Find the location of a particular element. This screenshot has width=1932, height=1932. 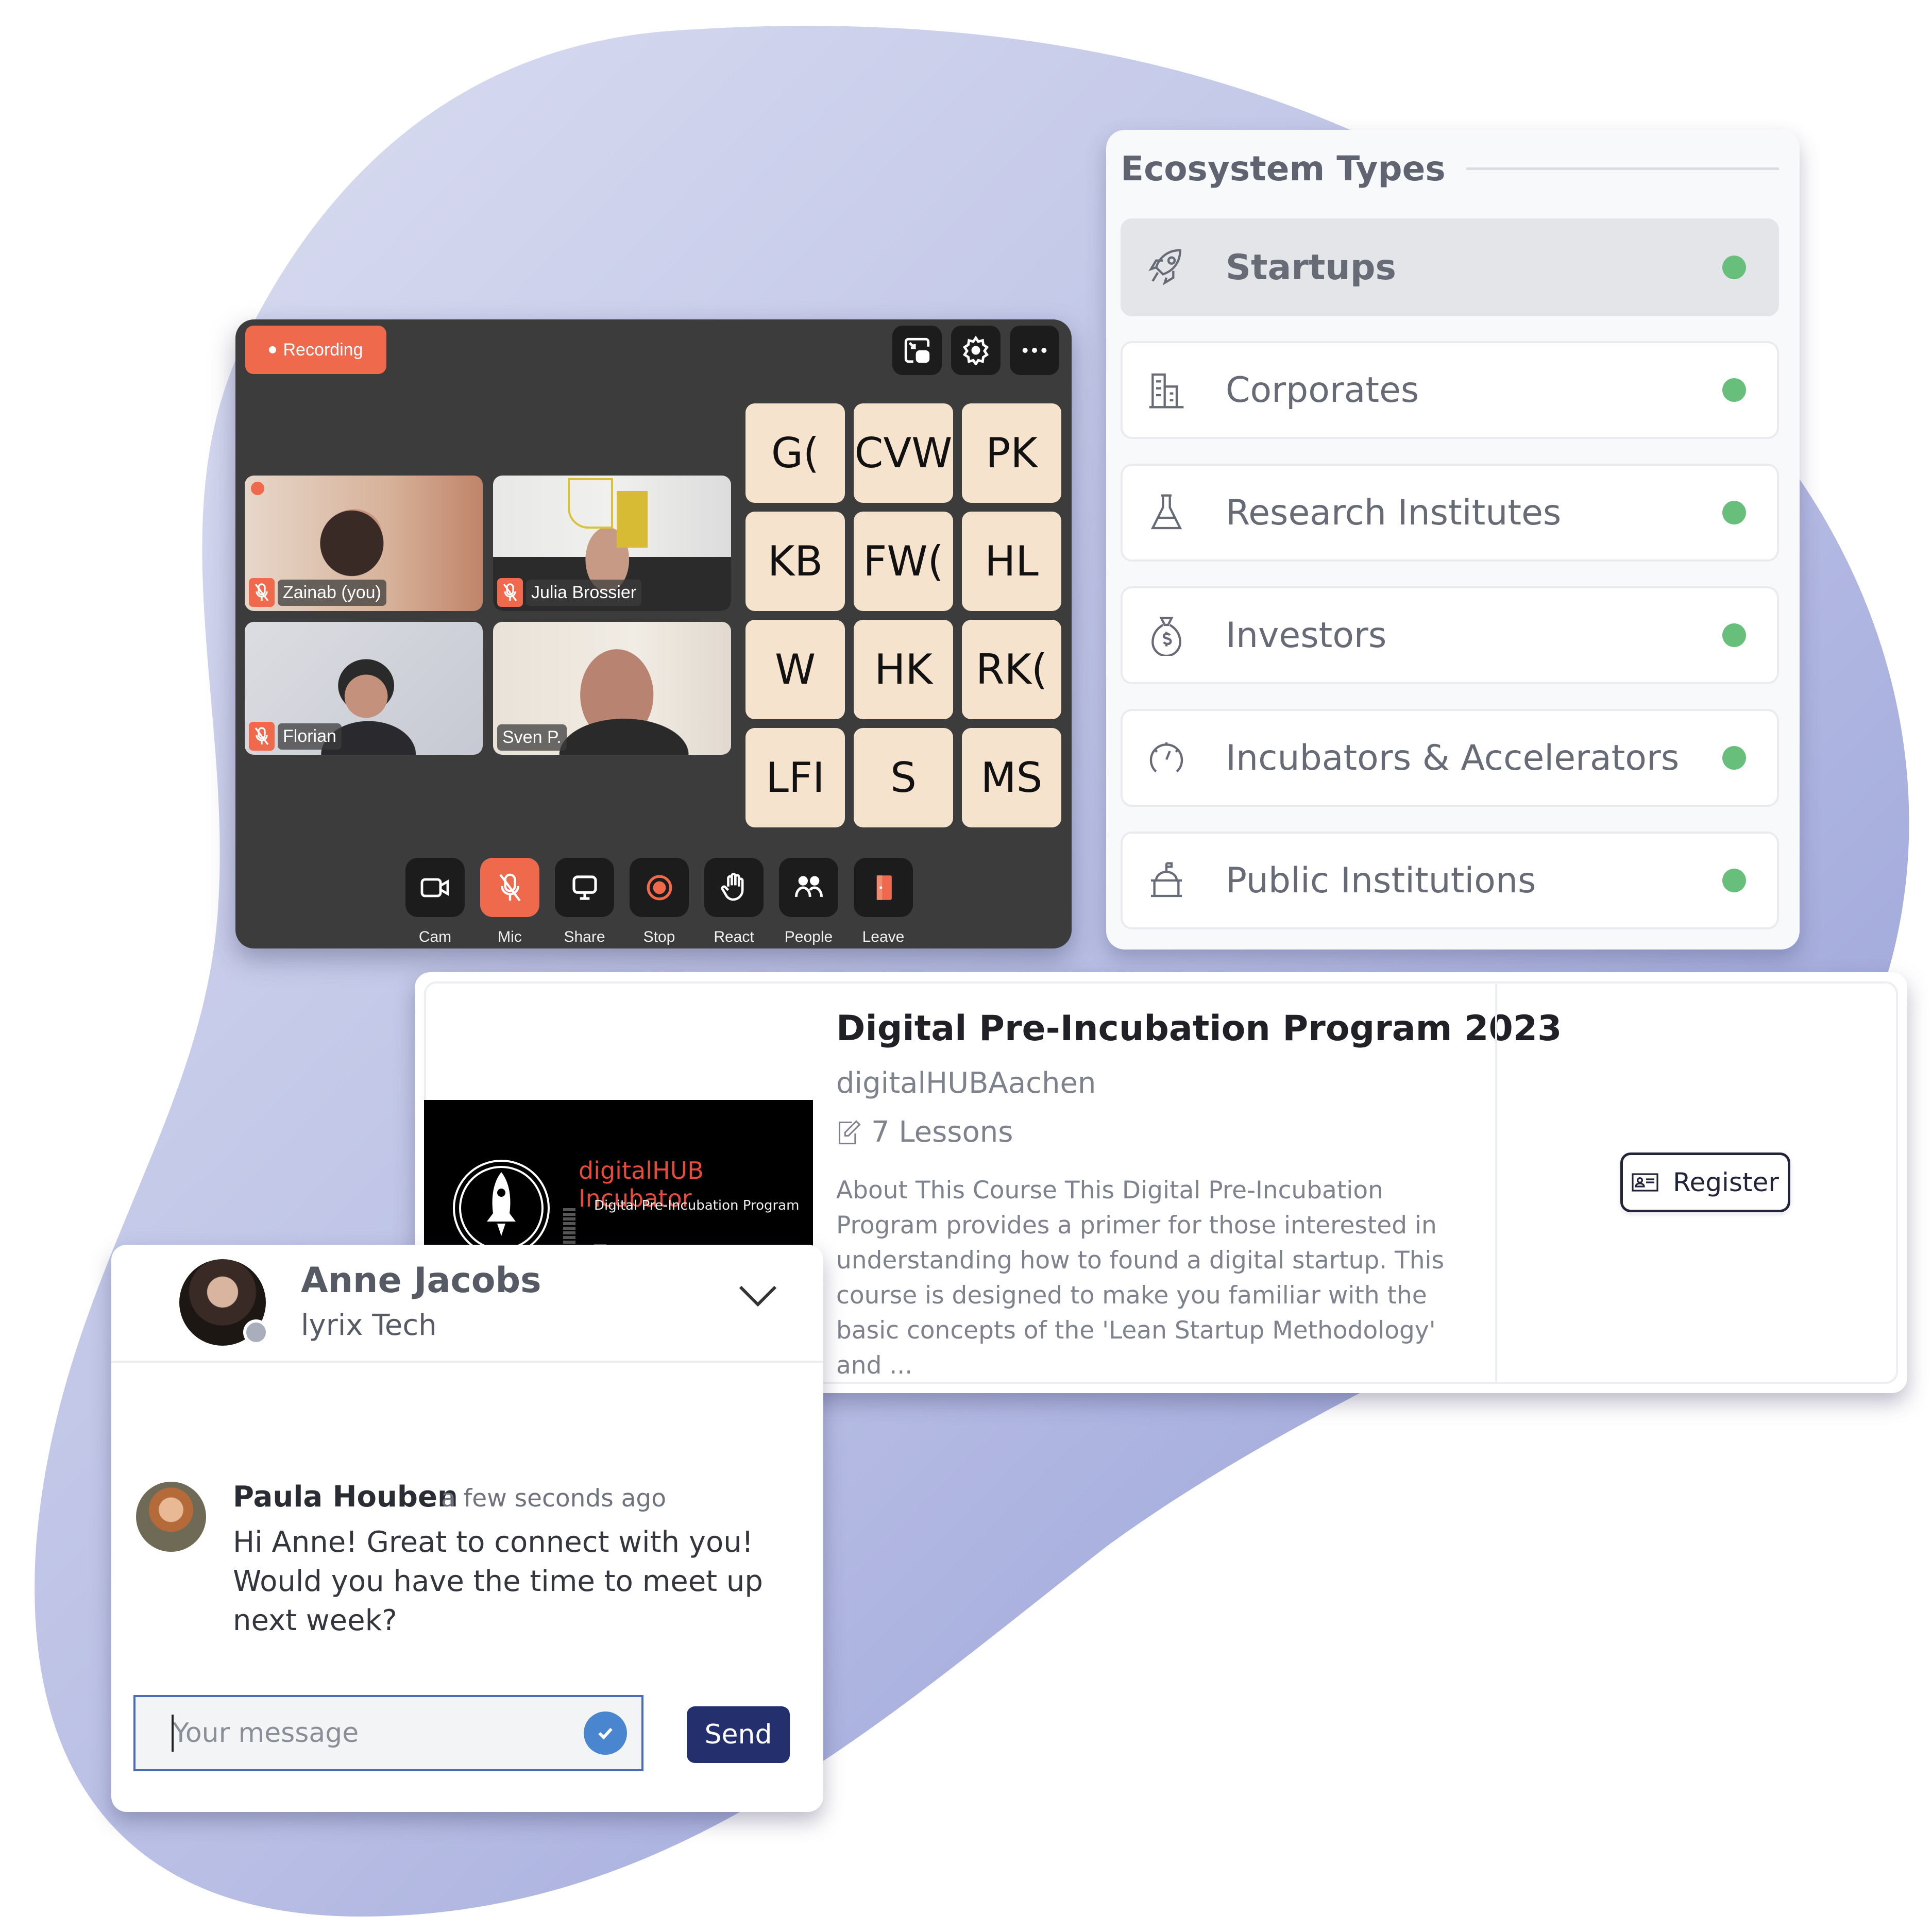

share-label: Share is located at coordinates (584, 936).